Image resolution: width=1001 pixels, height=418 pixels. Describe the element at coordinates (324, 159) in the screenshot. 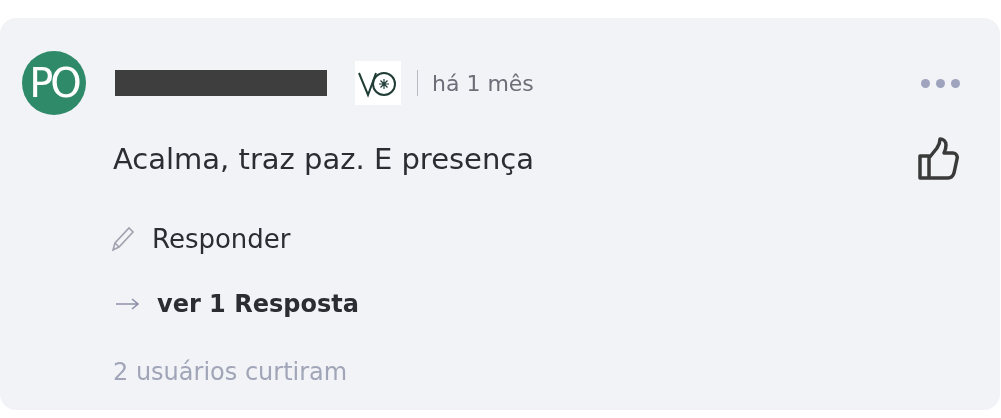

I see `comment-text: Acalma, traz paz. E presença` at that location.